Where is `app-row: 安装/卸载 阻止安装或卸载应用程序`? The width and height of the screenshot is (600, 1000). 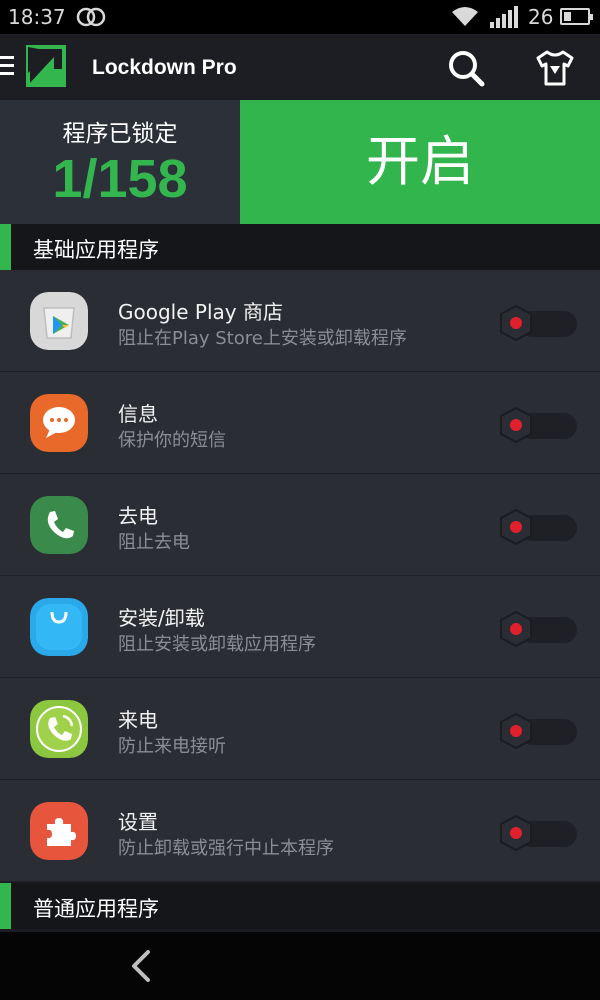 app-row: 安装/卸载 阻止安装或卸载应用程序 is located at coordinates (300, 627).